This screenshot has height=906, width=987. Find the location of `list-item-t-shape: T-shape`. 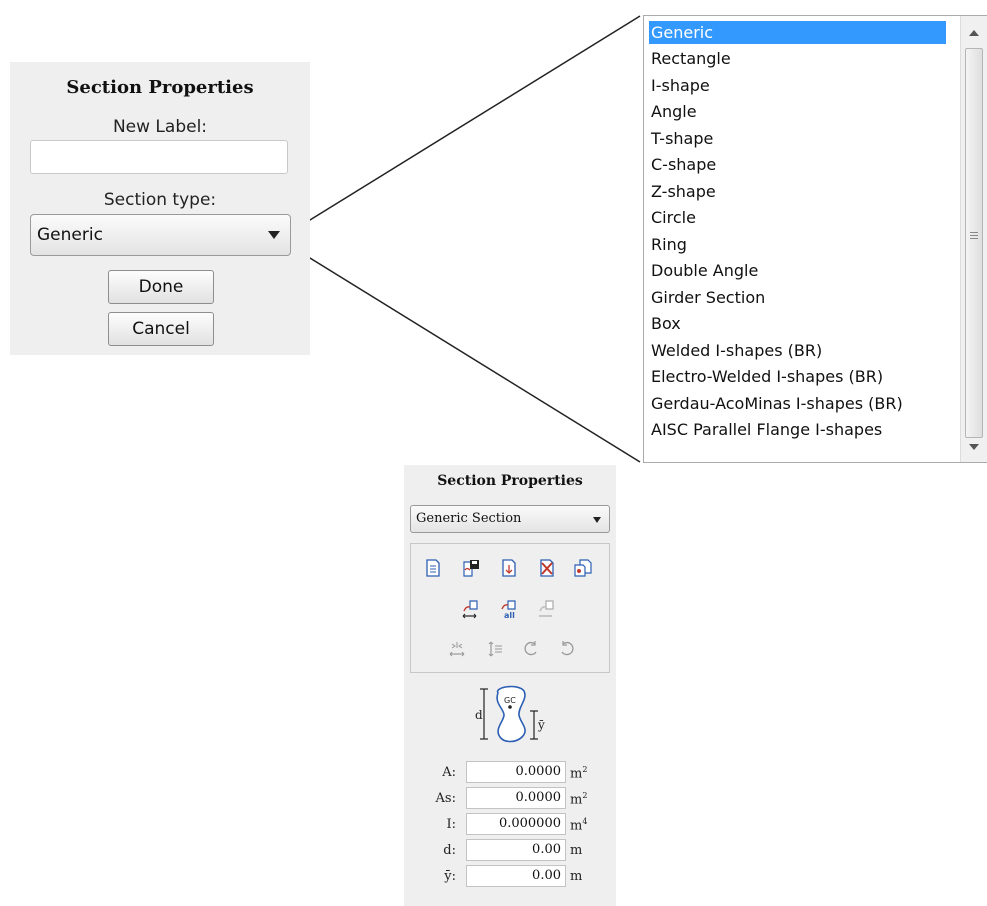

list-item-t-shape: T-shape is located at coordinates (681, 138).